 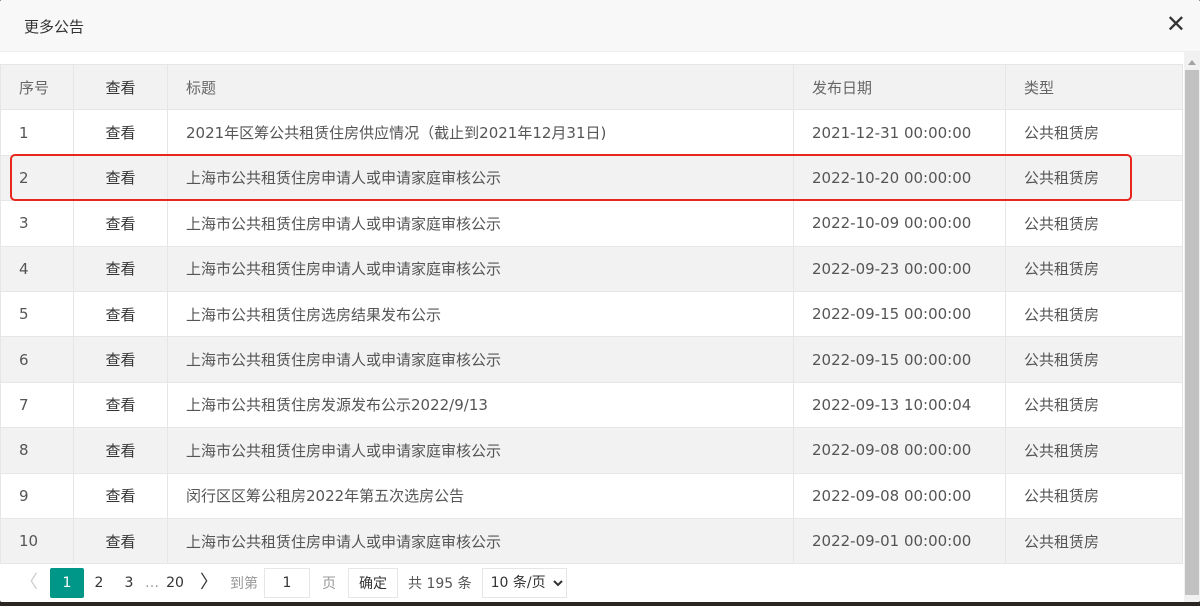 What do you see at coordinates (209, 583) in the screenshot?
I see `next-page-button: 〉` at bounding box center [209, 583].